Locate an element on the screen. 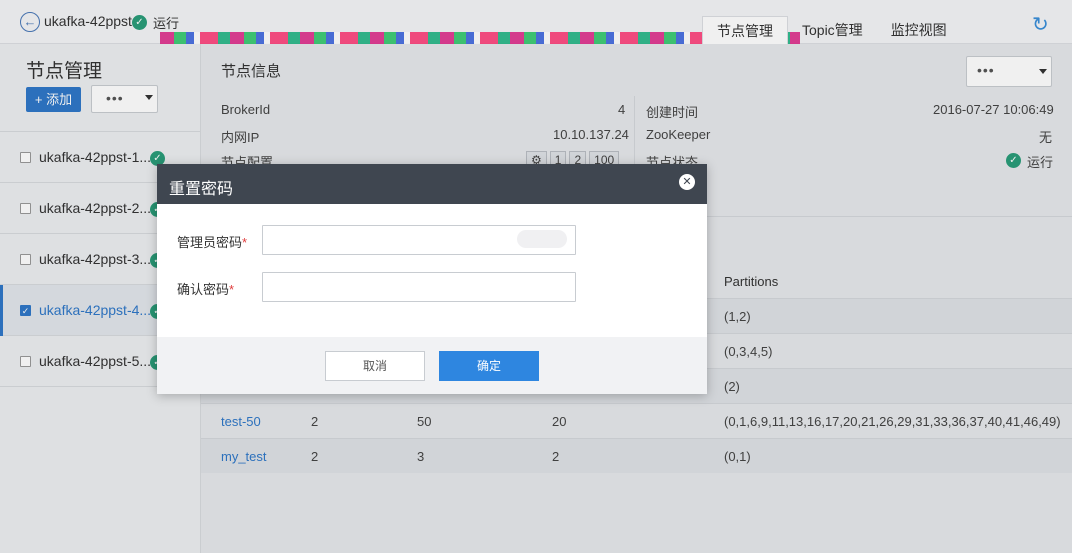 The height and width of the screenshot is (553, 1072). confirm-button: 确定 is located at coordinates (489, 366).